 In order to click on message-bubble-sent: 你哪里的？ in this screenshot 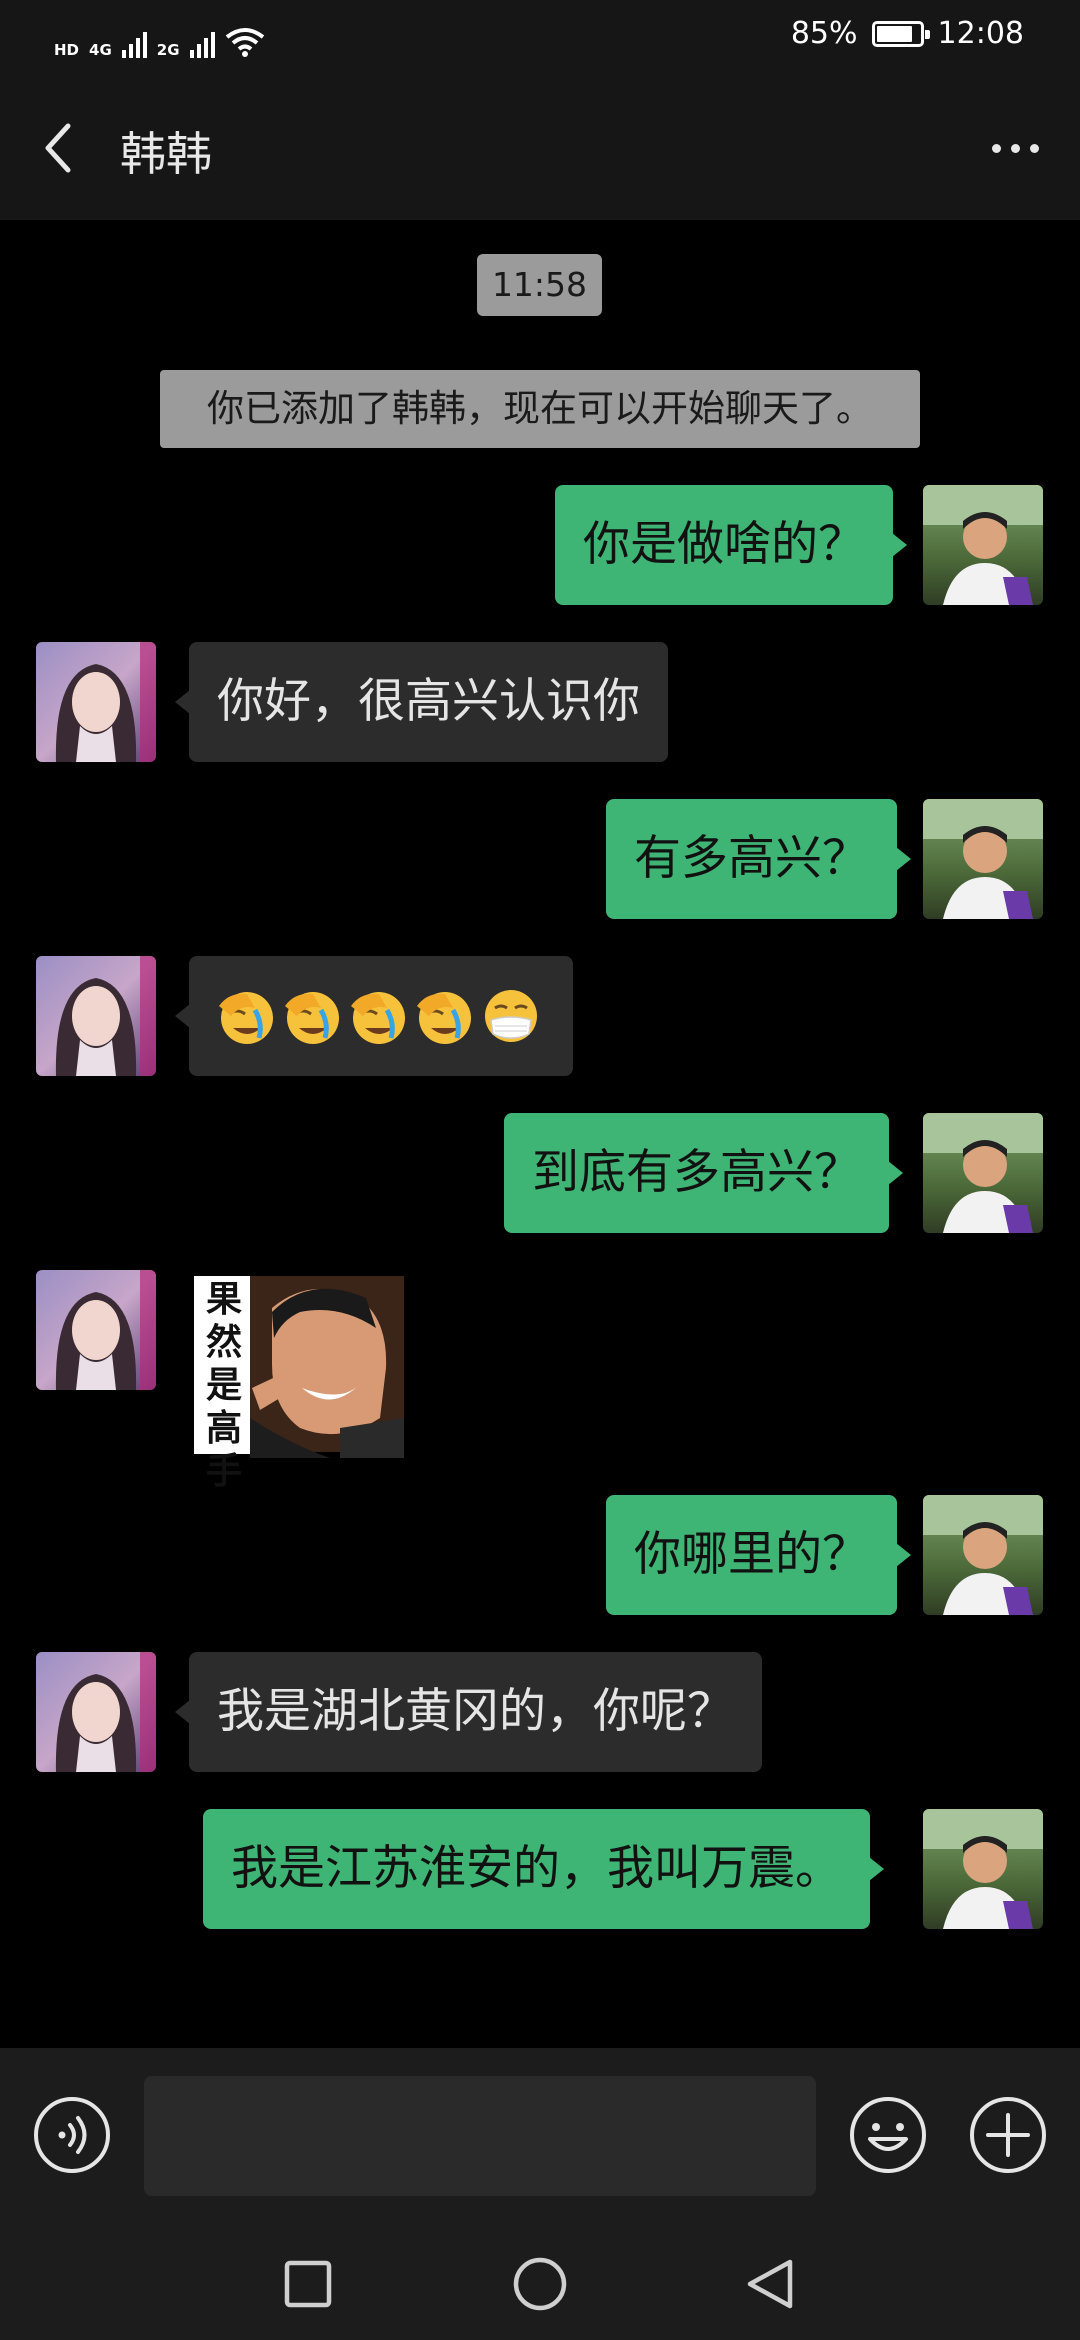, I will do `click(758, 1555)`.